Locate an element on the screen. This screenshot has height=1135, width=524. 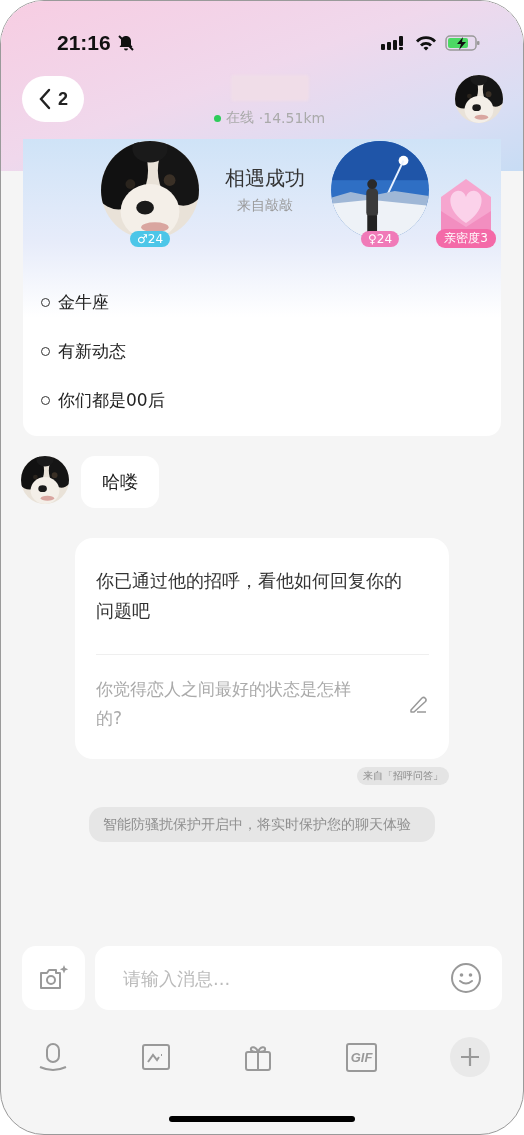
back-chevron-icon is located at coordinates (45, 99).